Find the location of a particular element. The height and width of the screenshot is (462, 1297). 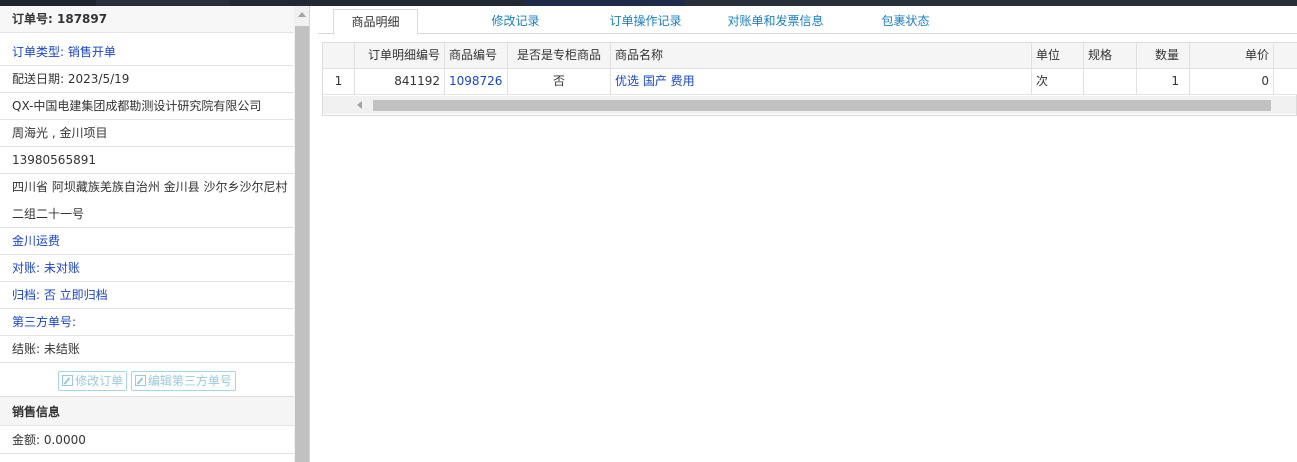

archive-status: 归档: 否 立即归档 is located at coordinates (147, 295).